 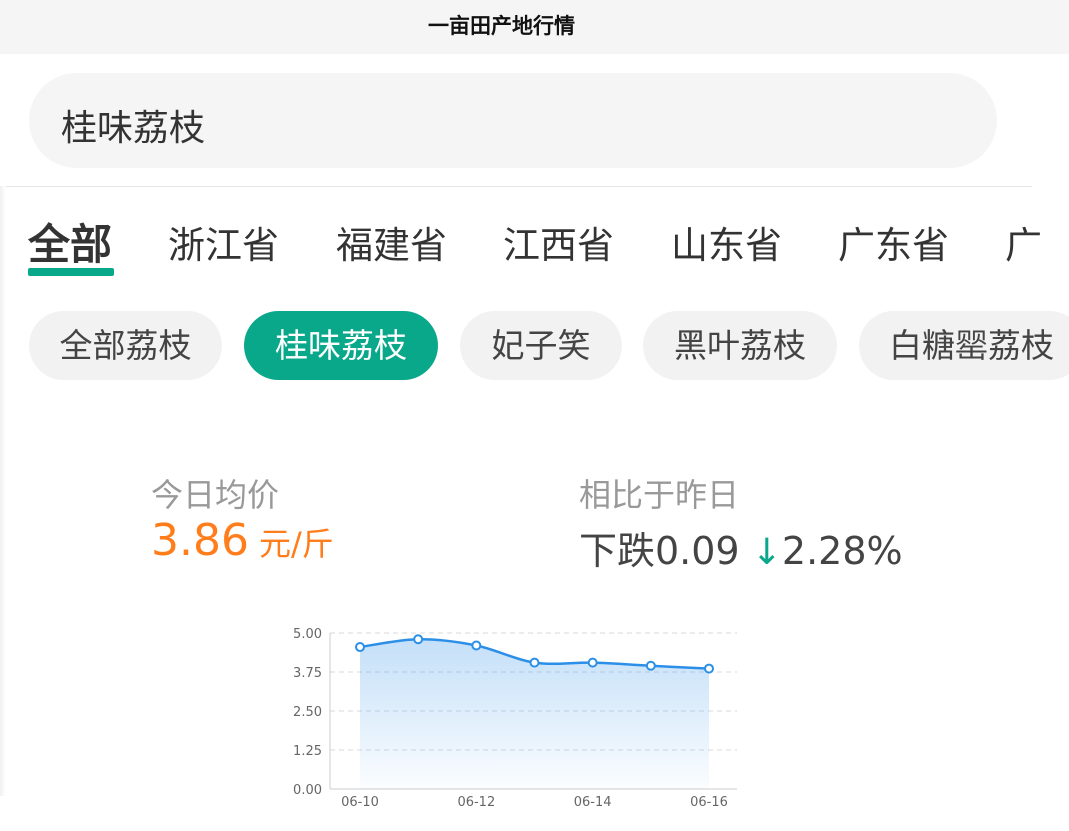 What do you see at coordinates (360, 802) in the screenshot?
I see `chart-x-tick-label: 06-10` at bounding box center [360, 802].